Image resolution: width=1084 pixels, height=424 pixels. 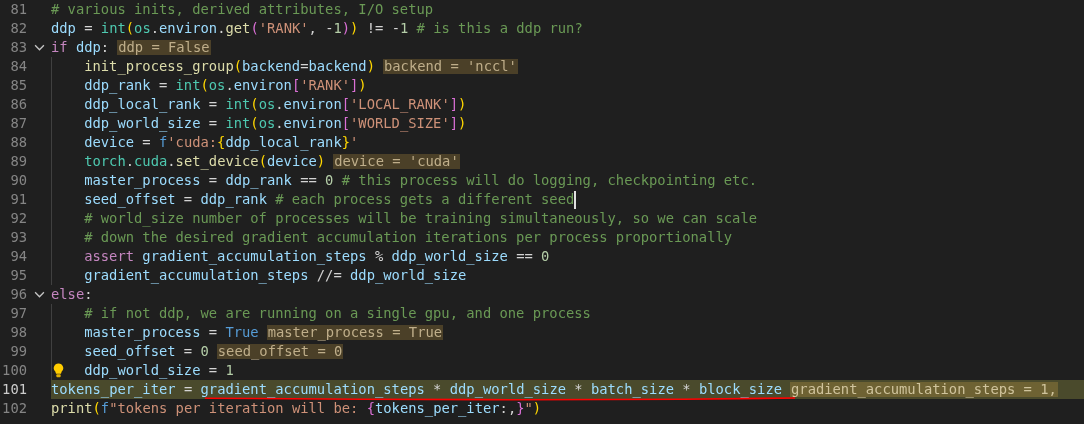 I want to click on code-line: ddp = int(os.environ.get('RANK', -1)) != -1 # is this a ddp run?, so click(x=317, y=28).